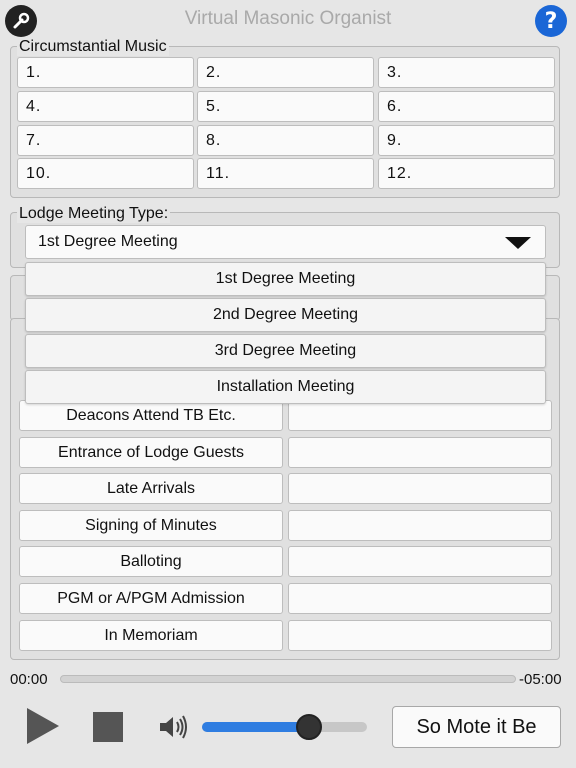 This screenshot has width=576, height=768. What do you see at coordinates (466, 106) in the screenshot?
I see `music-button: 6.` at bounding box center [466, 106].